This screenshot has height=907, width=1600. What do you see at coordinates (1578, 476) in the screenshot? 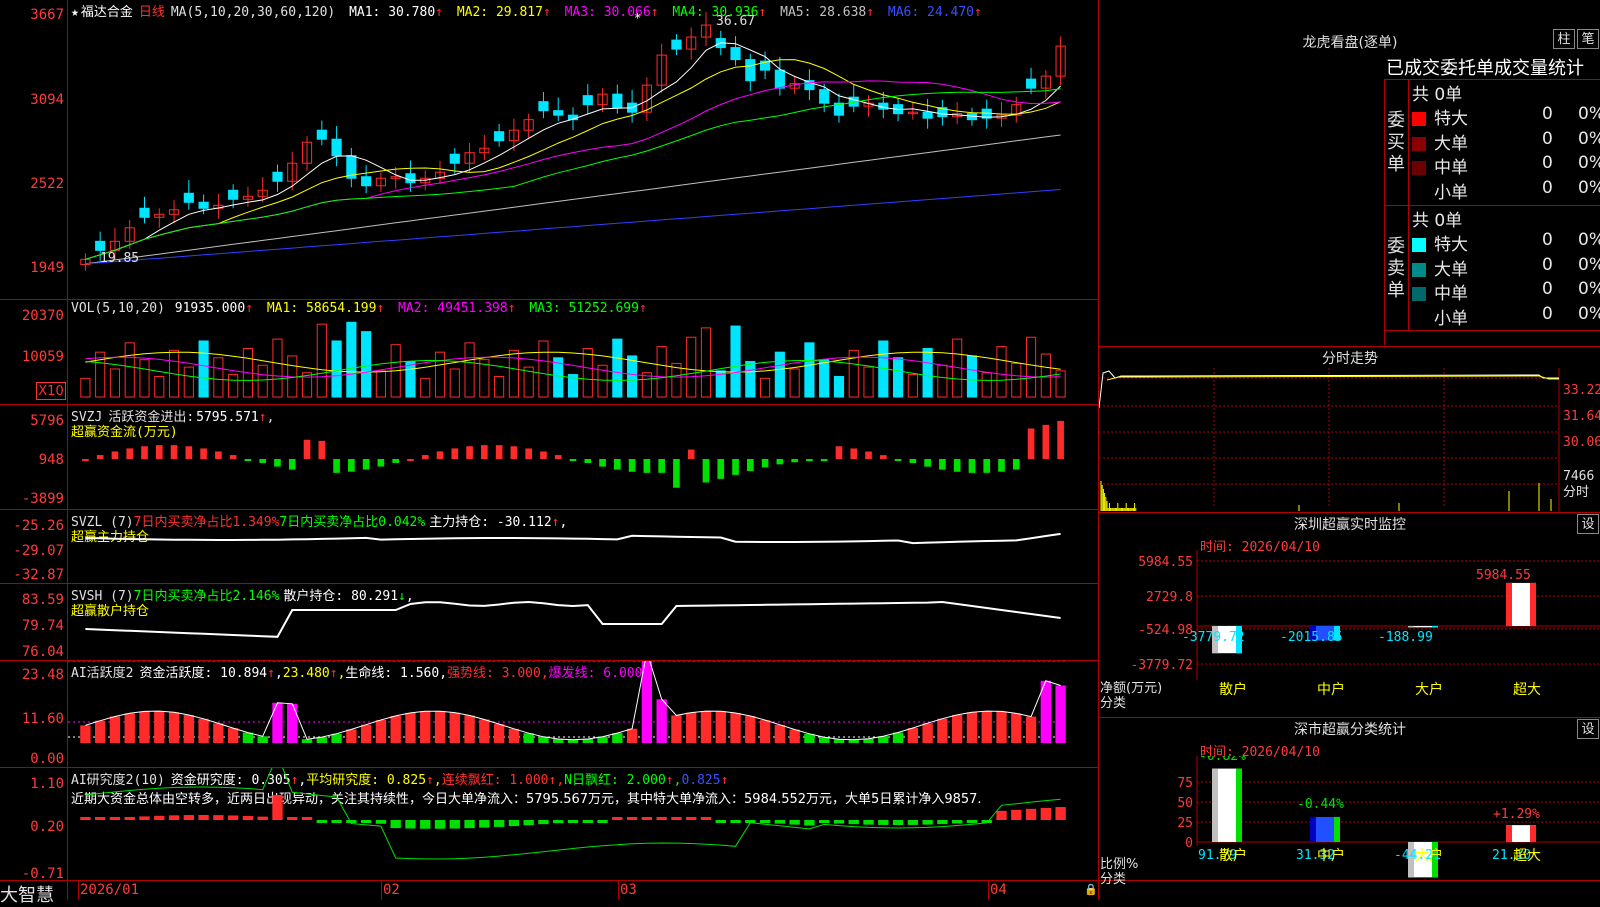
I see `intraday-tick: 7466` at bounding box center [1578, 476].